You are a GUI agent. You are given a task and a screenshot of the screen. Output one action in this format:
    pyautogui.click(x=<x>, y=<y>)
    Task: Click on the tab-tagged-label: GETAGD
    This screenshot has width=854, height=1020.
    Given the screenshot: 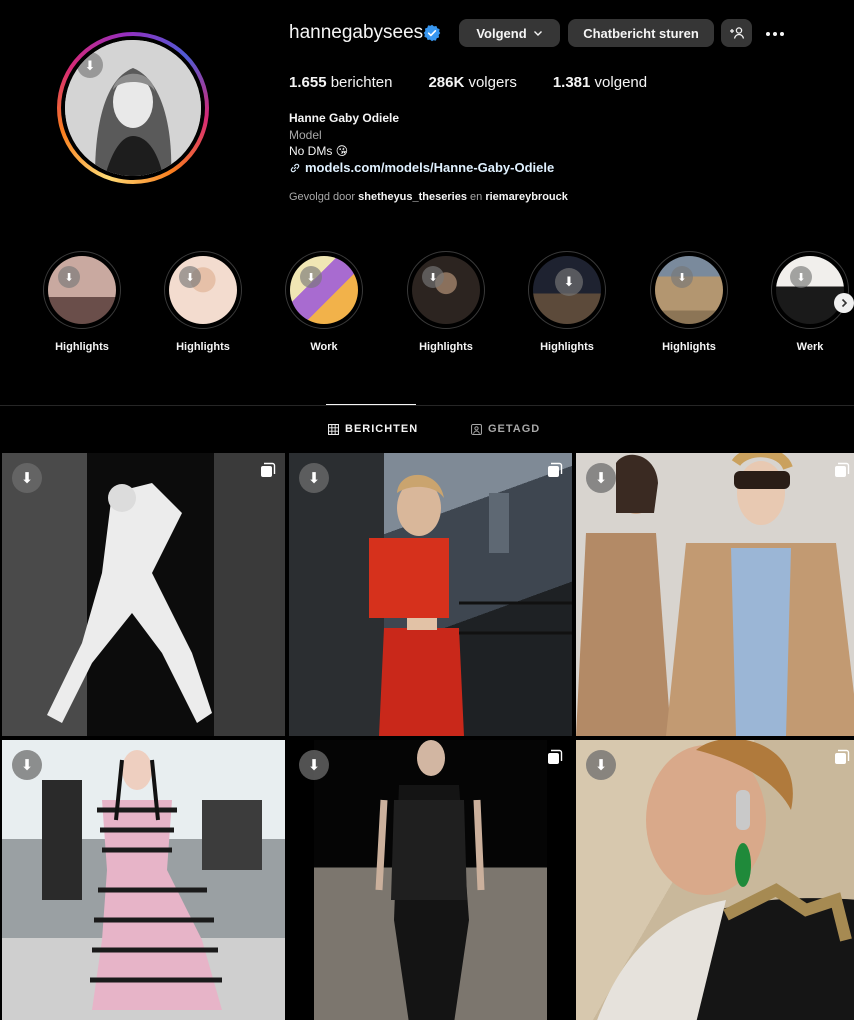 What is the action you would take?
    pyautogui.click(x=514, y=429)
    